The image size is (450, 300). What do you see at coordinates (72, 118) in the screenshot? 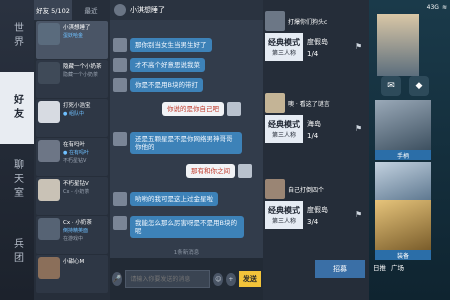
I see `list-item: 打死小浩宝 ● 组队中` at bounding box center [72, 118].